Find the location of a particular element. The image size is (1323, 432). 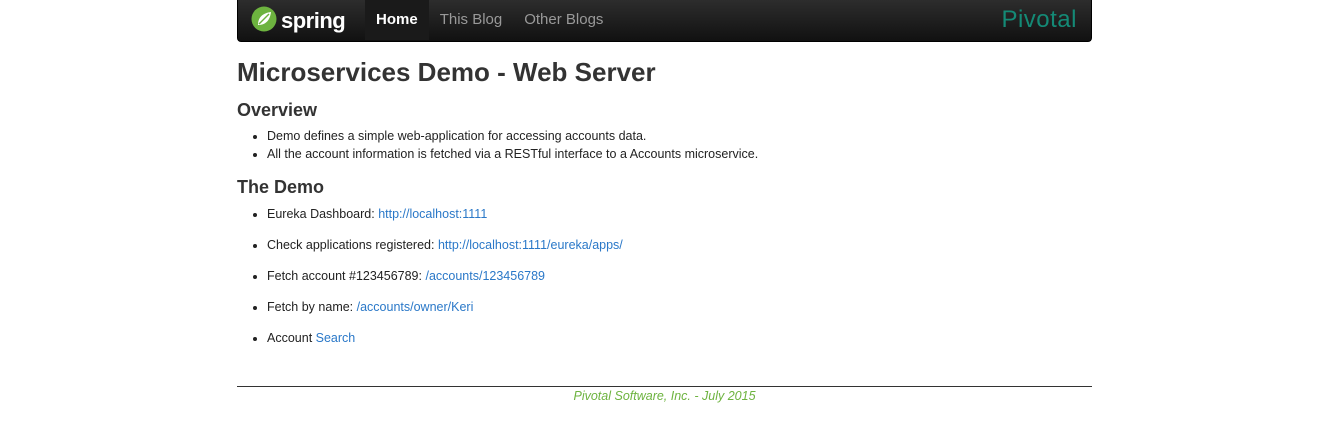

pivotal-logo: Pivotal is located at coordinates (1039, 20).